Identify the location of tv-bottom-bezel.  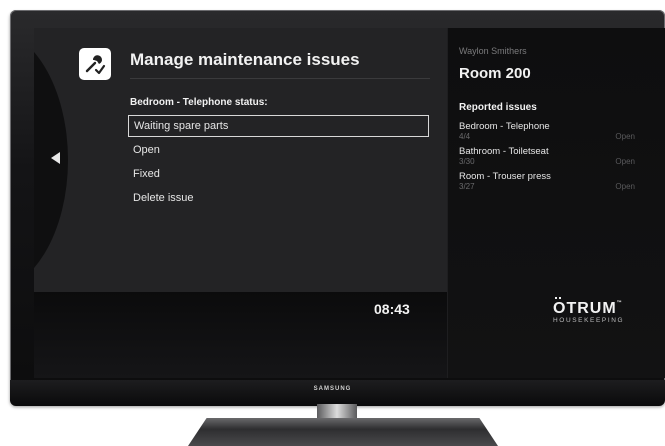
(337, 393).